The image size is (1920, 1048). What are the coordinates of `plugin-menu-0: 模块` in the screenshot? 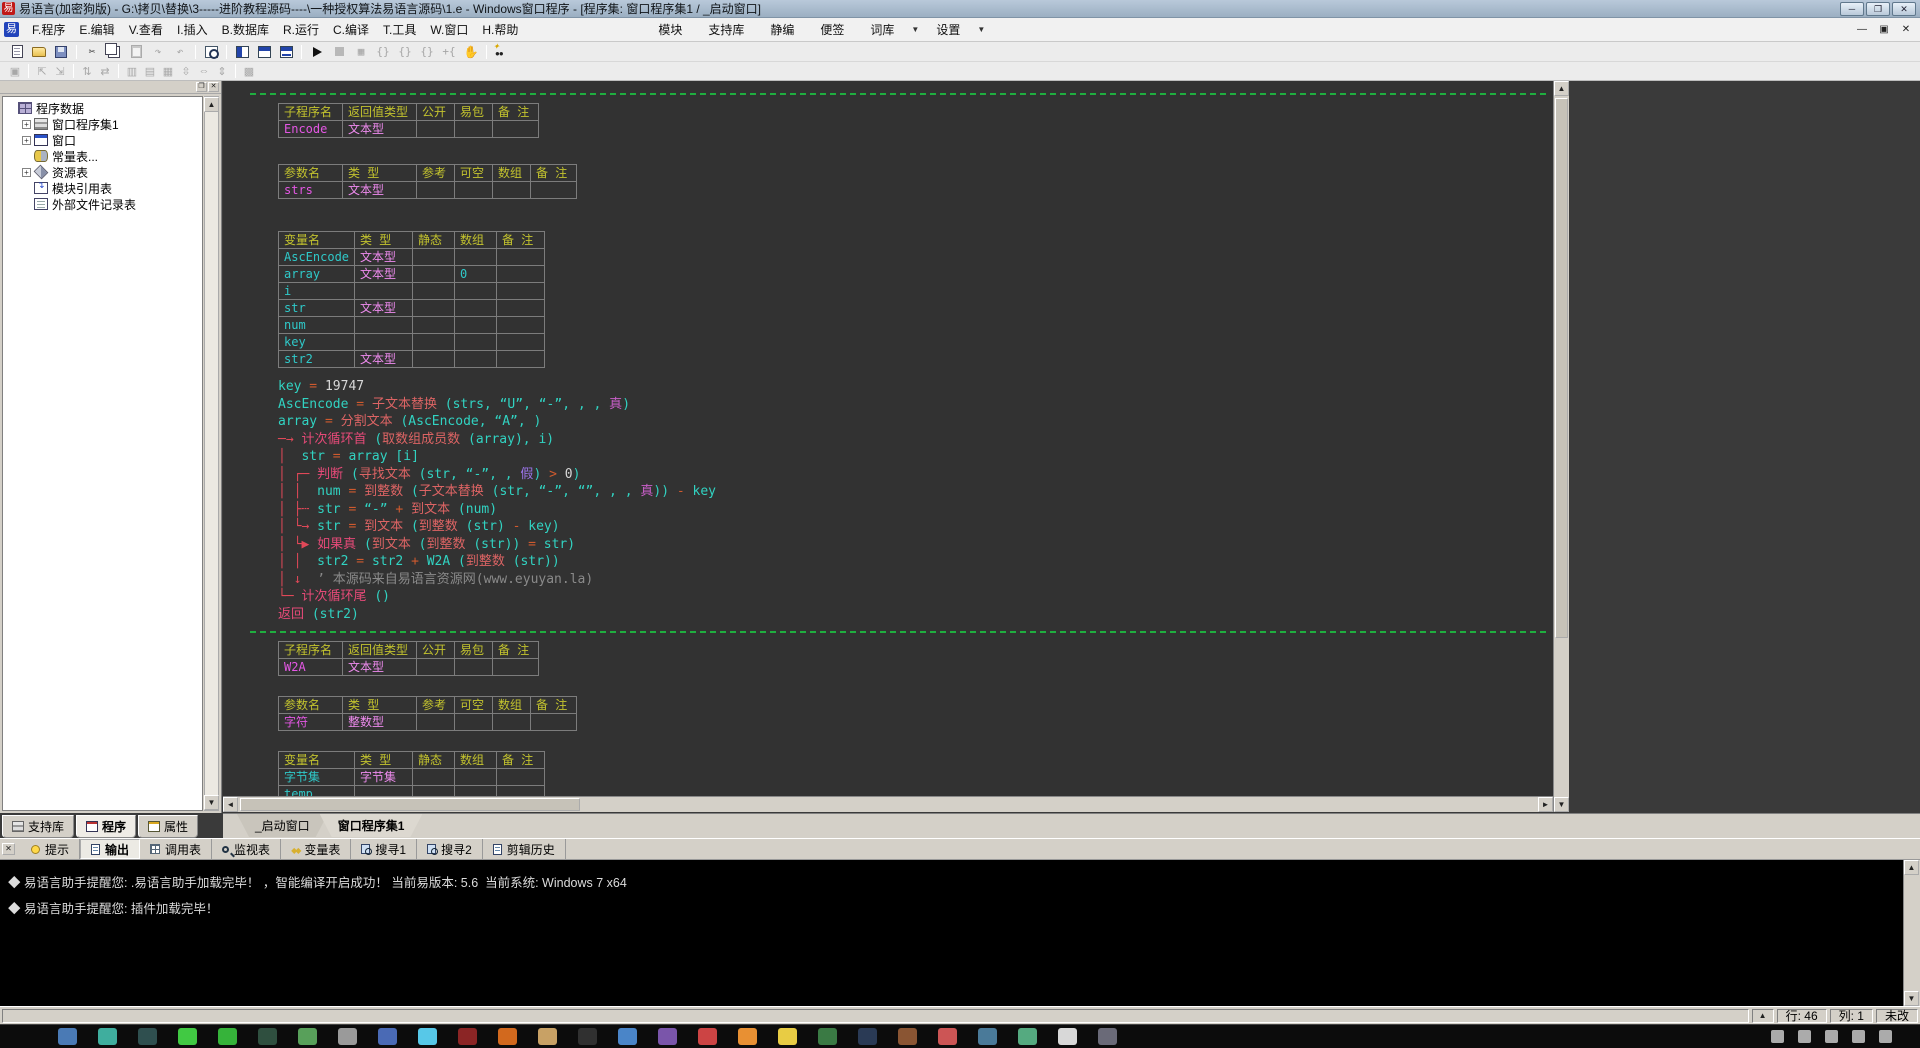 It's located at (670, 29).